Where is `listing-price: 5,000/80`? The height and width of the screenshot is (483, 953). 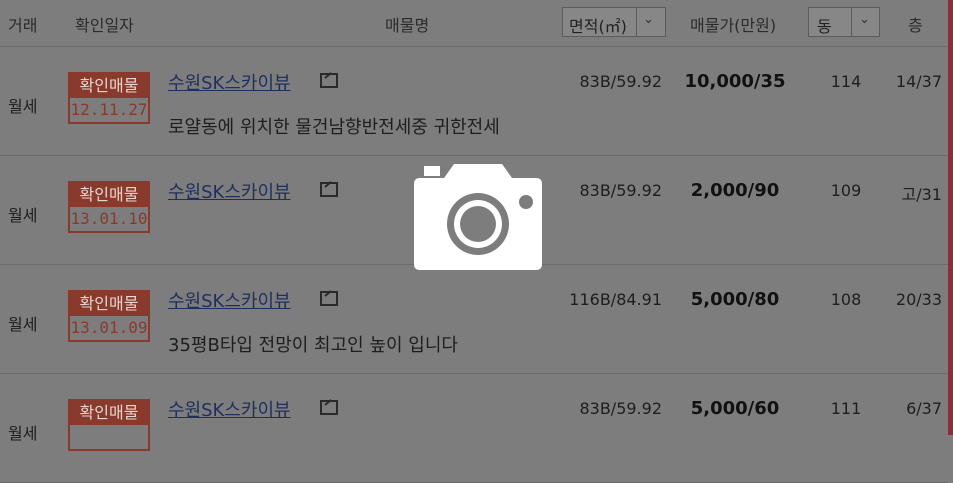 listing-price: 5,000/80 is located at coordinates (735, 299).